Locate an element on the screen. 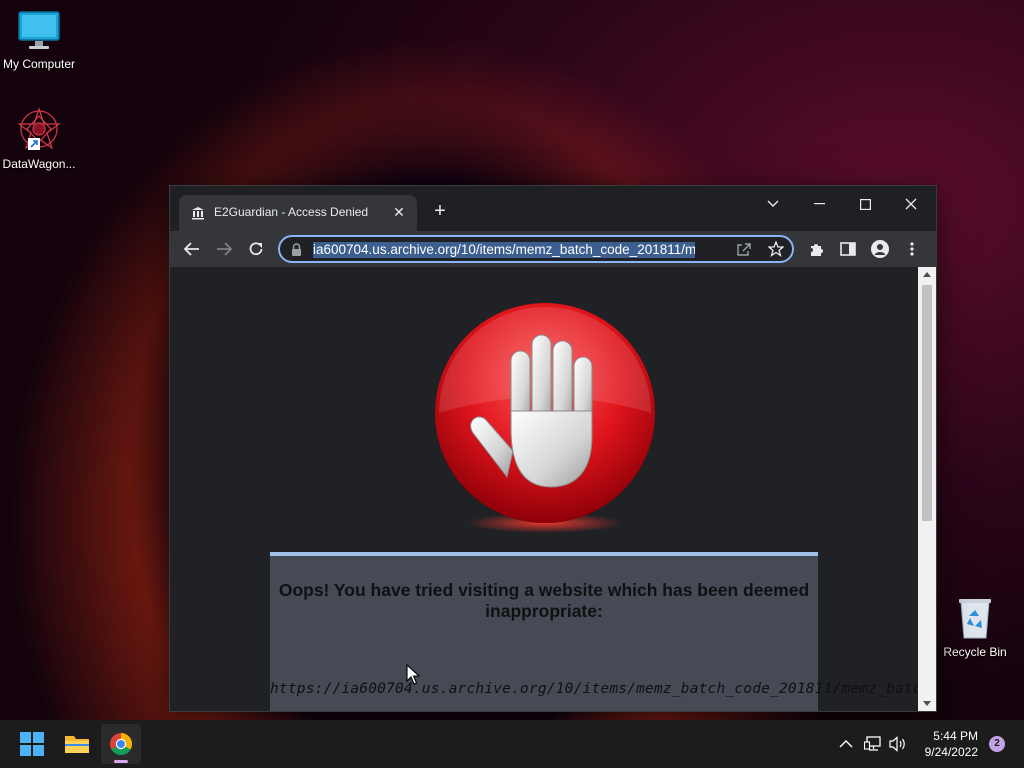 This screenshot has width=1024, height=768. reload-button is located at coordinates (256, 249).